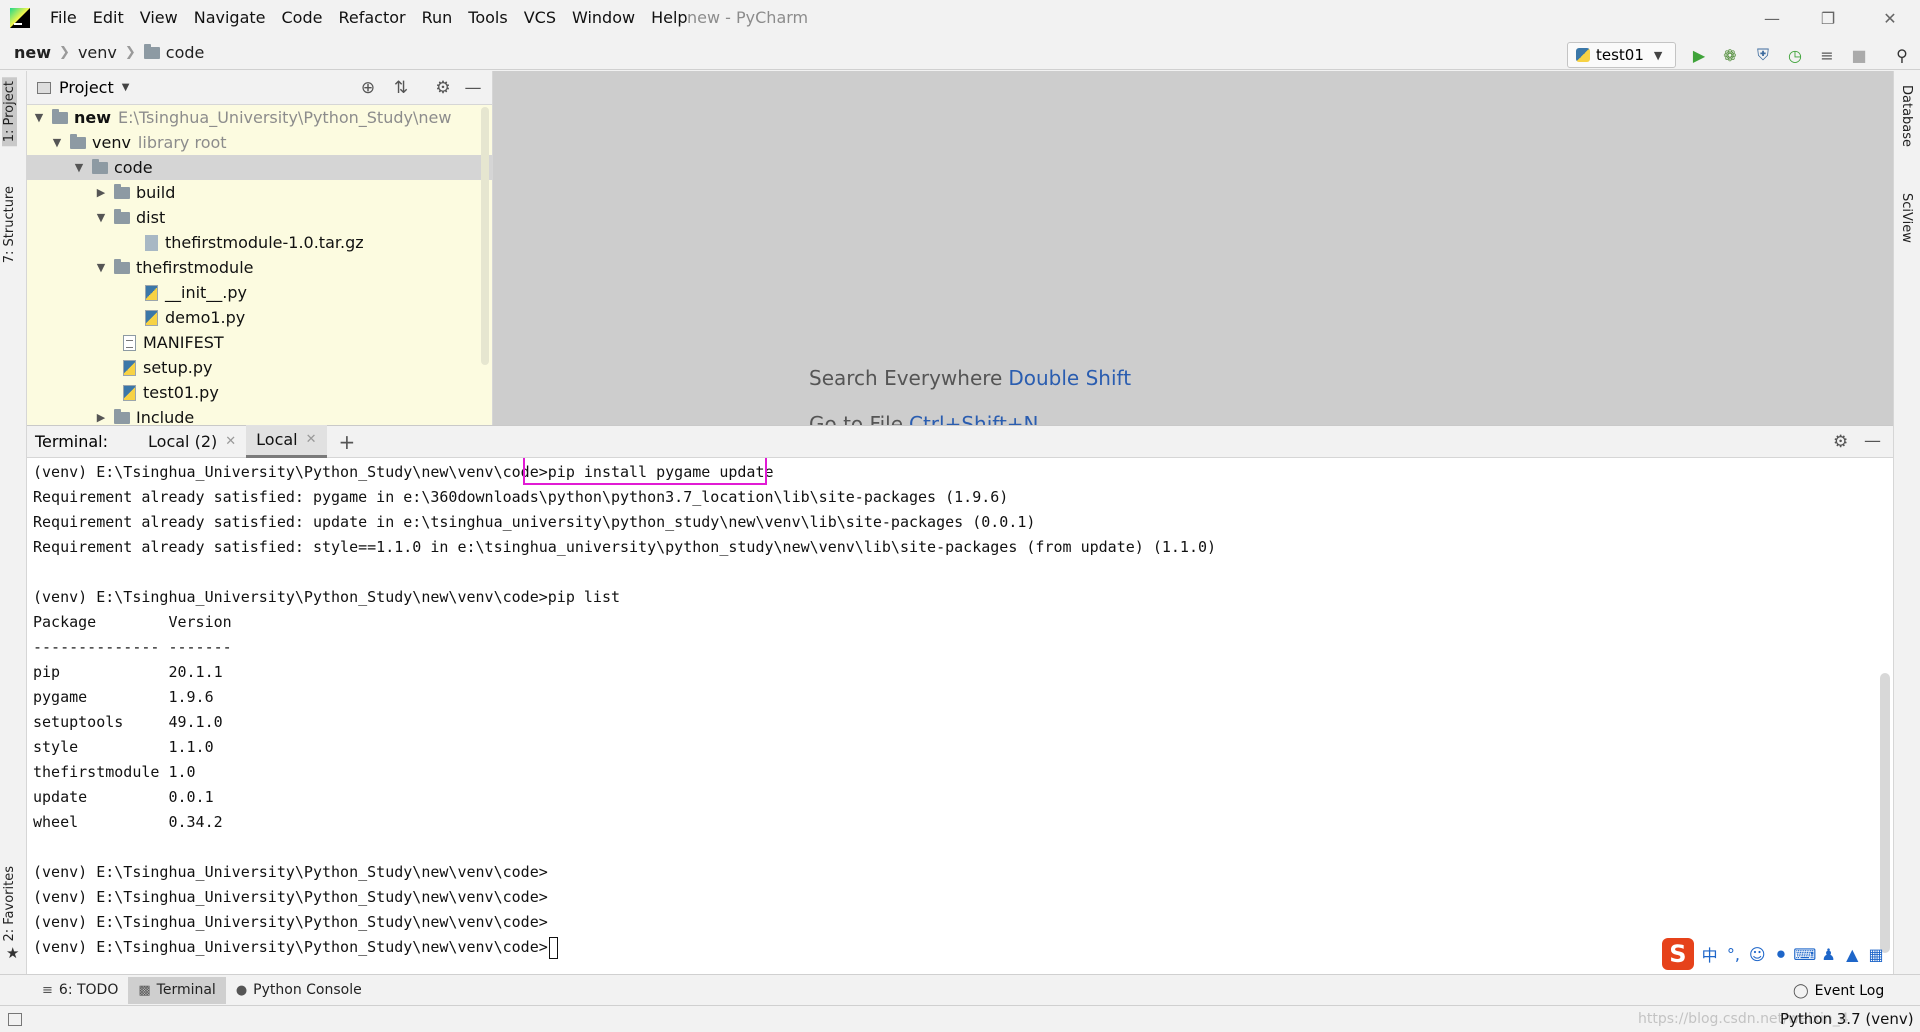 The image size is (1920, 1032). I want to click on collapse-all-icon: ⇅, so click(401, 88).